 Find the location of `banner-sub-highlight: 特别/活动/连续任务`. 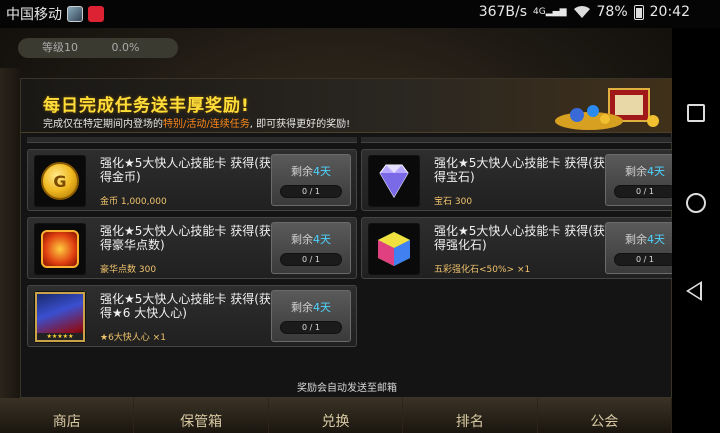

banner-sub-highlight: 特别/活动/连续任务 is located at coordinates (206, 124).